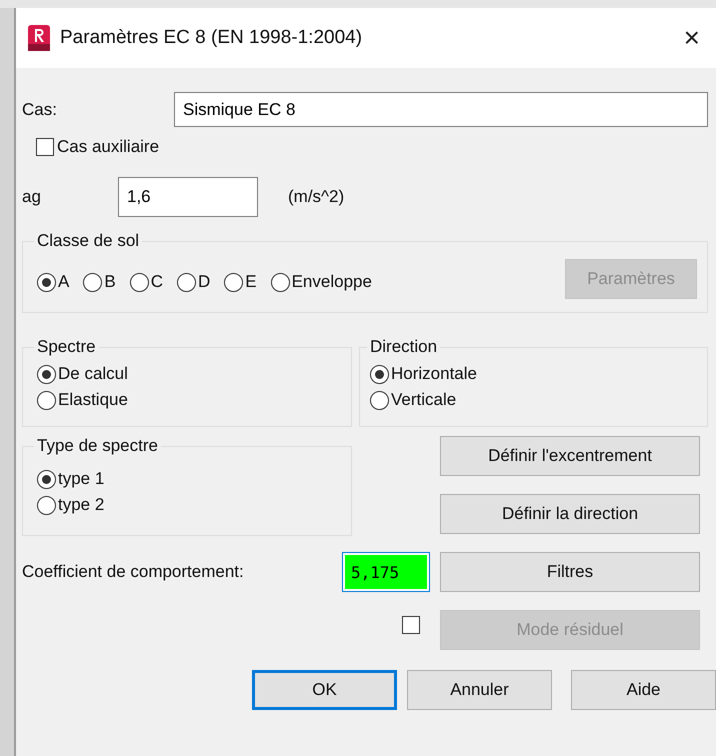  What do you see at coordinates (316, 197) in the screenshot?
I see `unit-label: (m/s^2)` at bounding box center [316, 197].